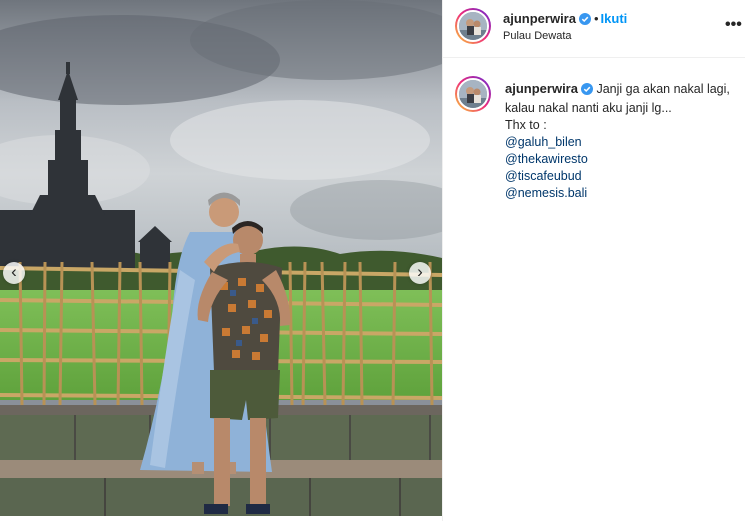 The image size is (745, 521). I want to click on header-username: ajunperwira, so click(539, 18).